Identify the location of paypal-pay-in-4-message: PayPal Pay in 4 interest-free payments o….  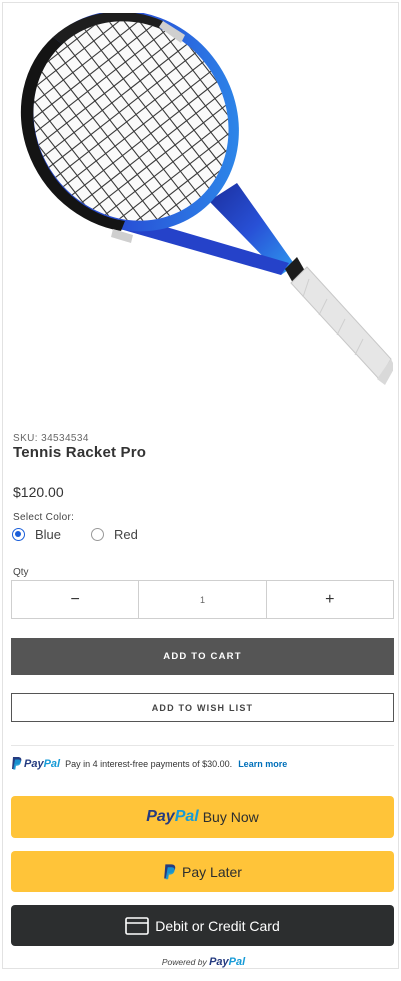
(149, 763).